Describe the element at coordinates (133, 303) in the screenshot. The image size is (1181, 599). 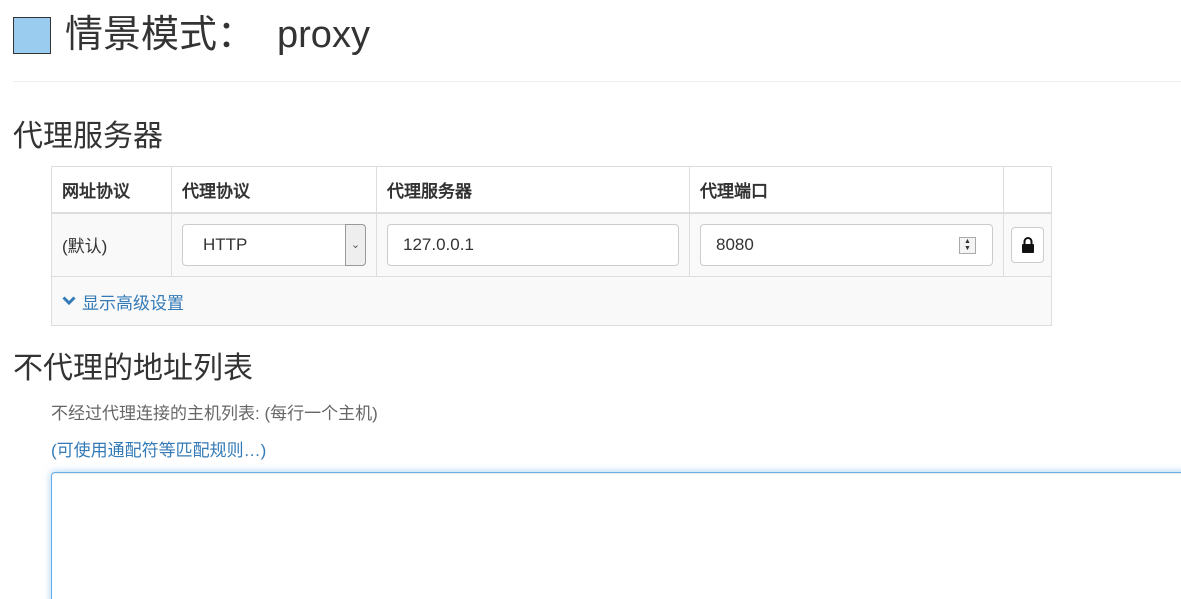
I see `show-advanced-label: 显示高级设置` at that location.